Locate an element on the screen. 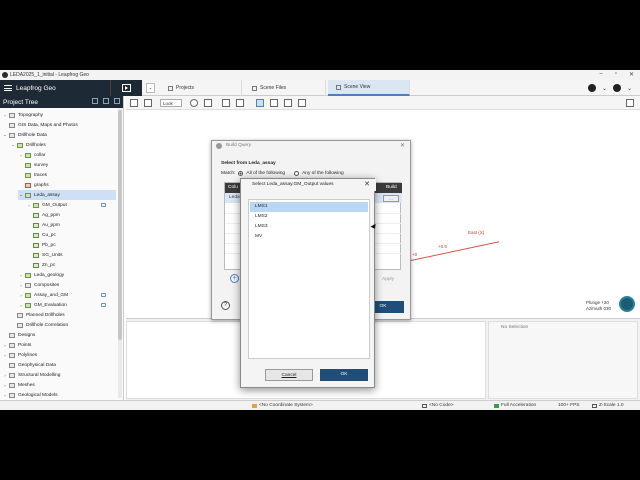 The width and height of the screenshot is (640, 480). z-scale-status: Z-Scale 1.0 is located at coordinates (608, 405).